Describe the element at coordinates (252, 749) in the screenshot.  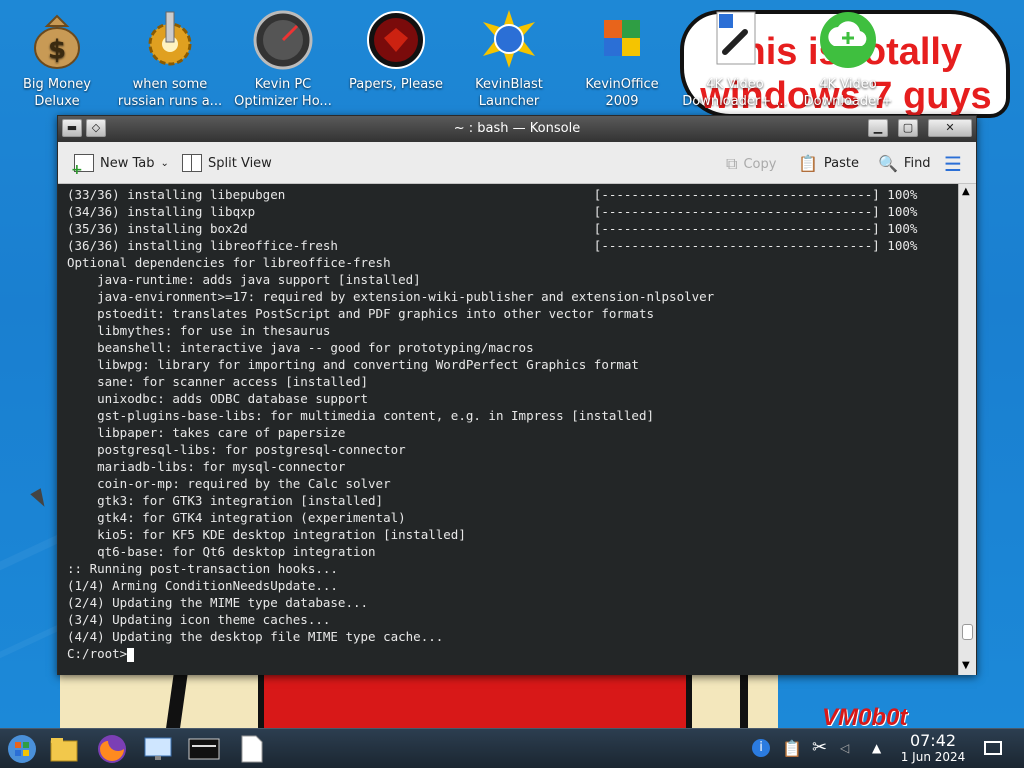
I see `taskbar-document` at that location.